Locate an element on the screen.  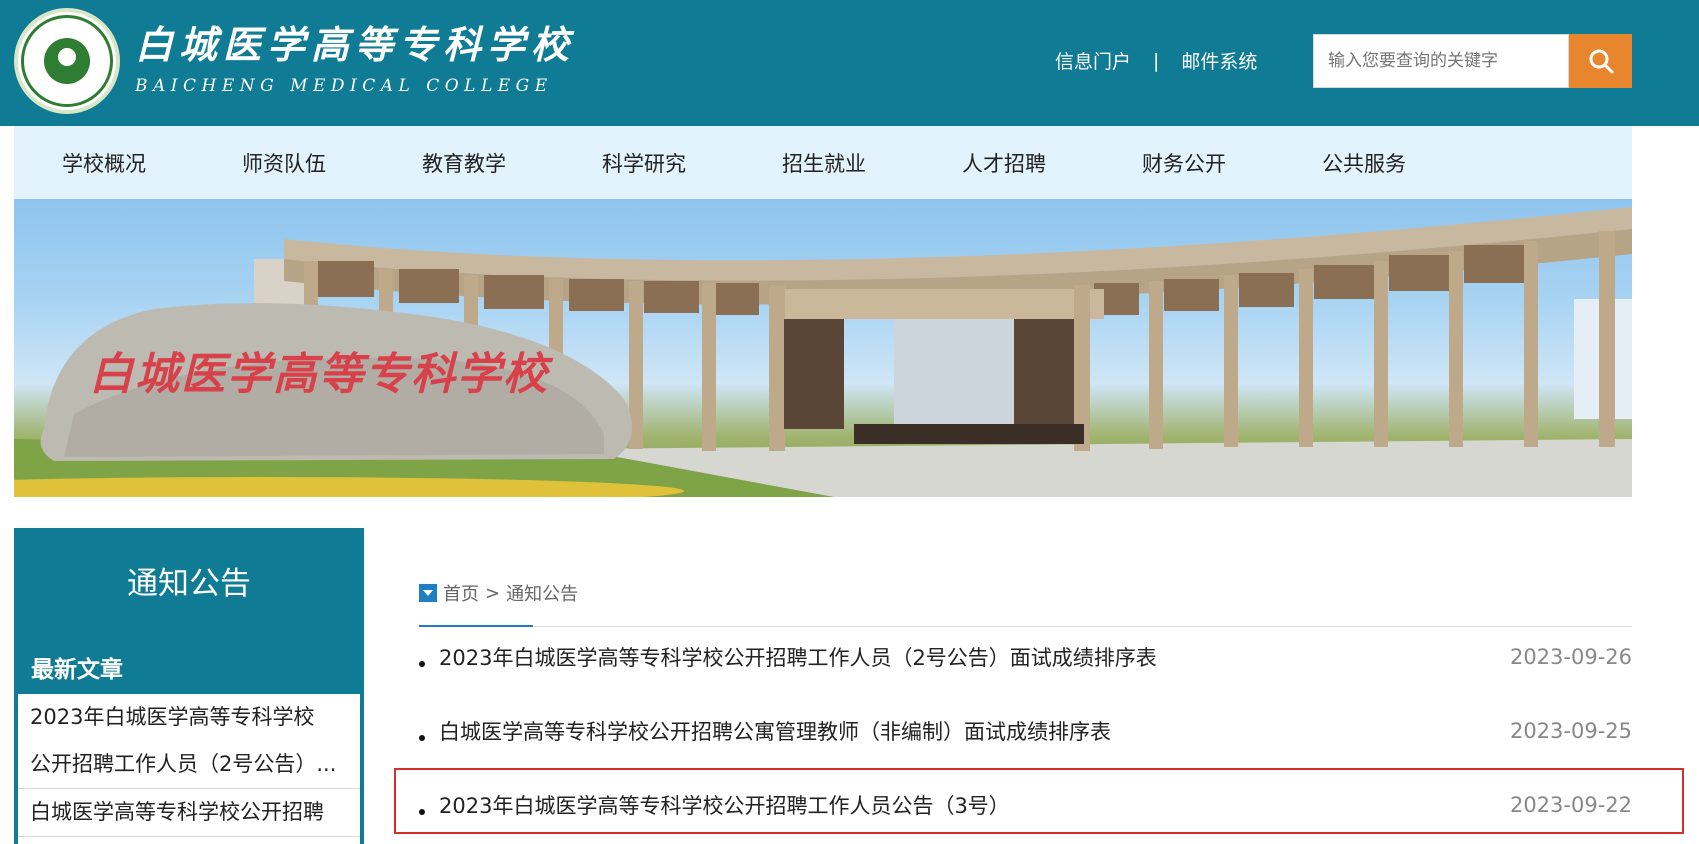
notice-date: 2023-09-25 is located at coordinates (1570, 731).